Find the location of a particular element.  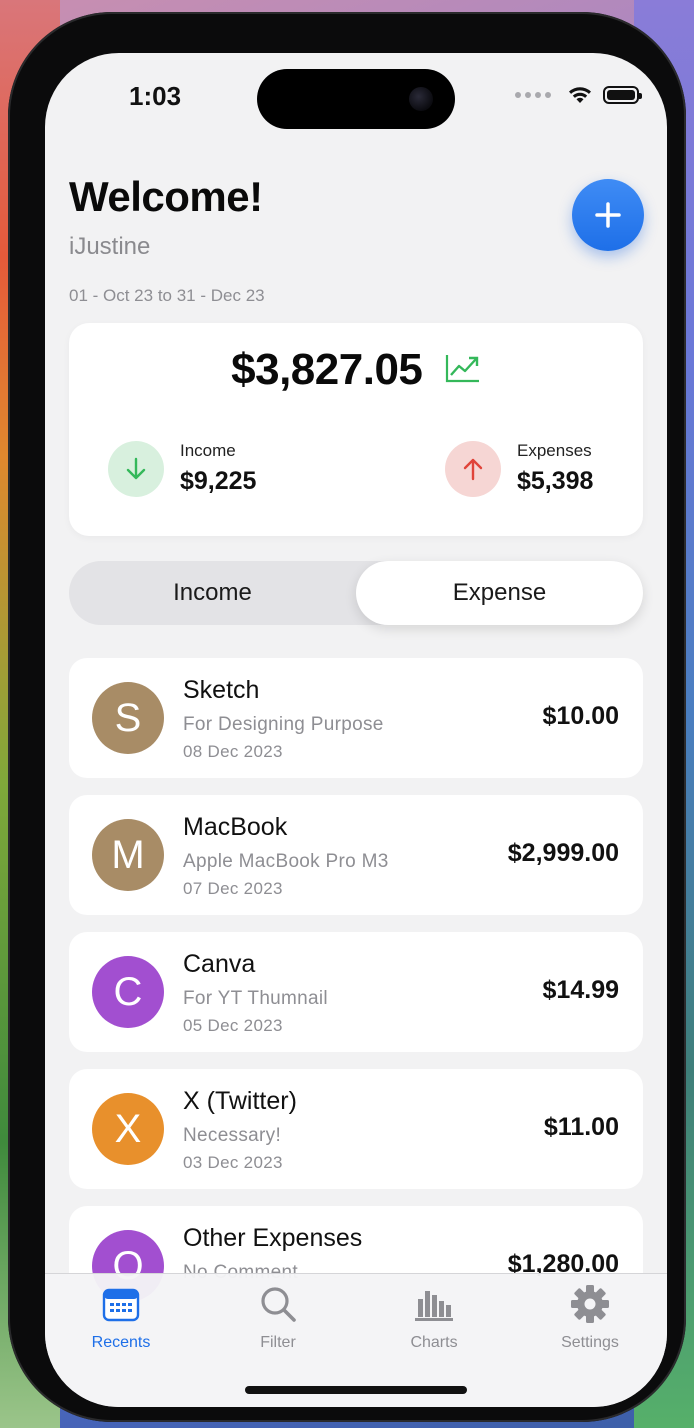

tab-settings: Settings is located at coordinates (590, 1317).